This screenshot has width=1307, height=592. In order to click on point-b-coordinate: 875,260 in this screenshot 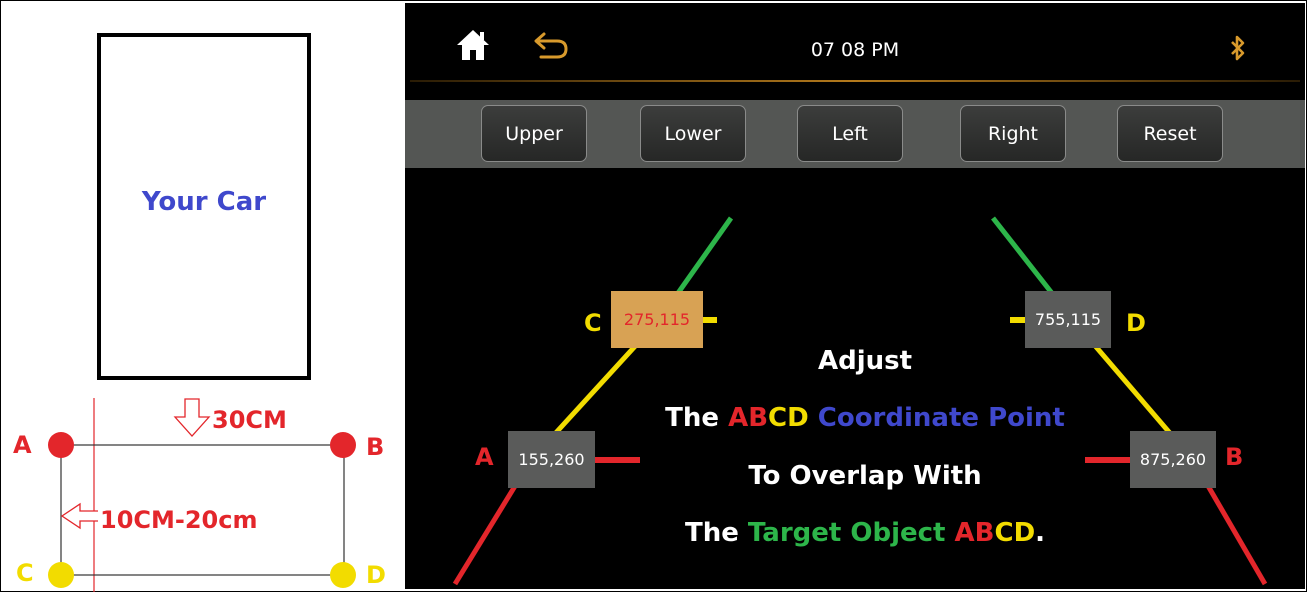, I will do `click(1173, 459)`.